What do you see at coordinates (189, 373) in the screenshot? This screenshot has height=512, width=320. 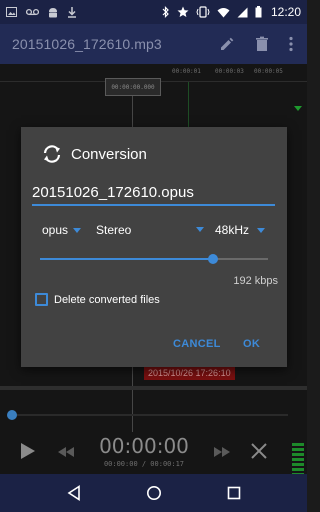 I see `recording-timestamp: 2015/10/26 17:26:10` at bounding box center [189, 373].